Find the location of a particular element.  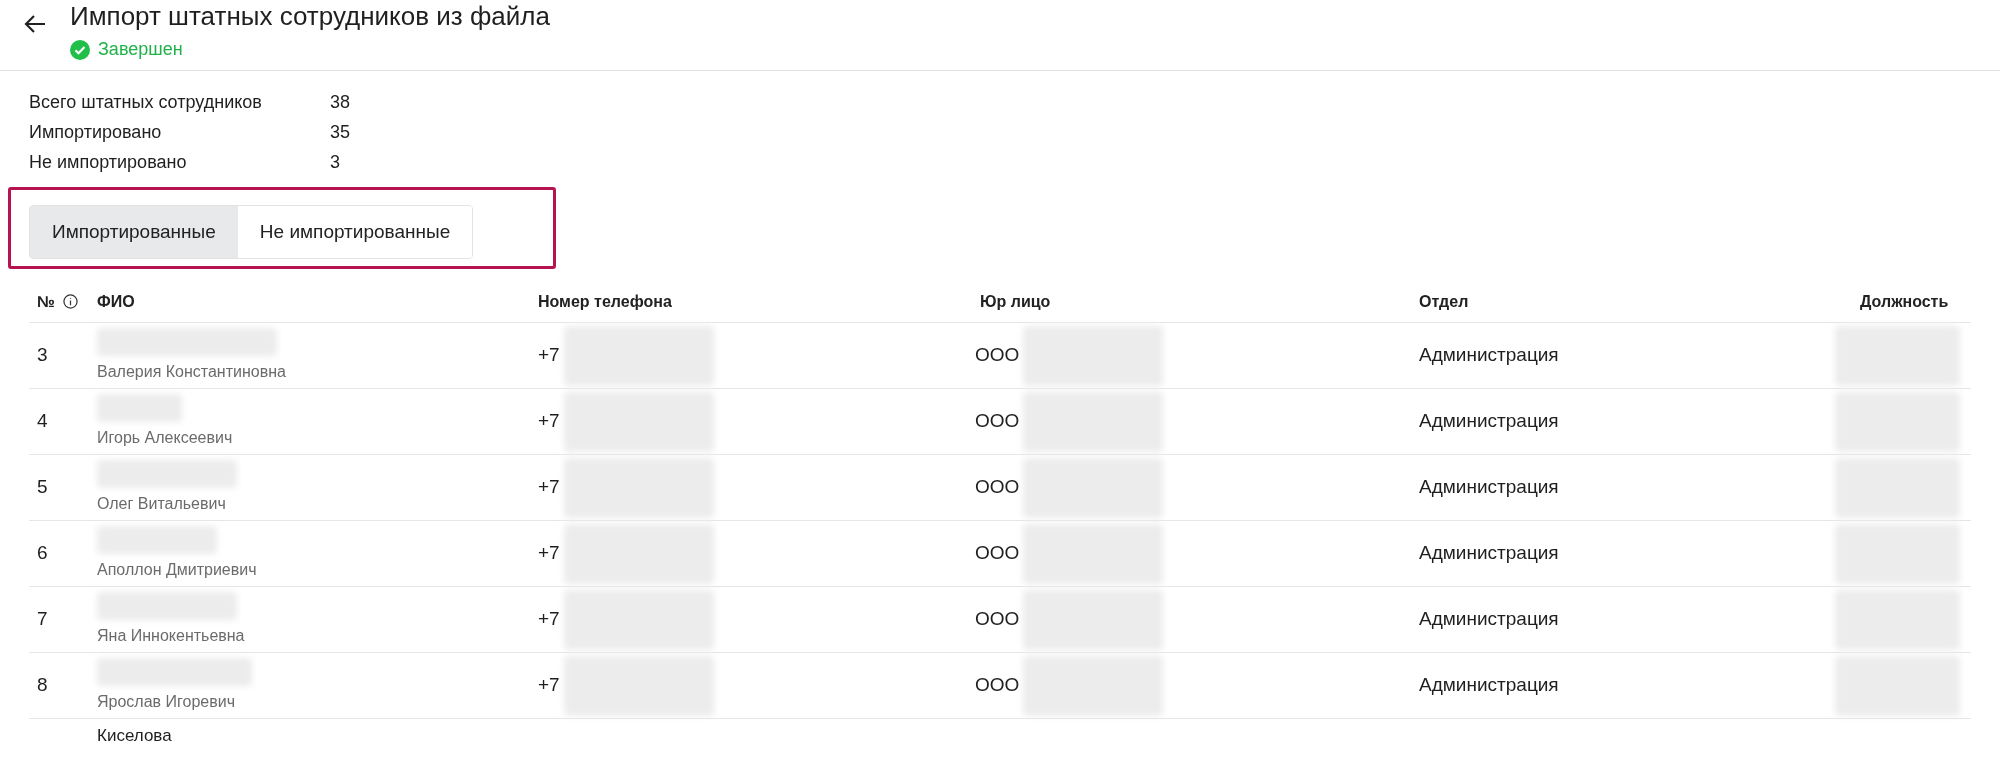

employee-name: Игорь Алексеевич is located at coordinates (165, 437).